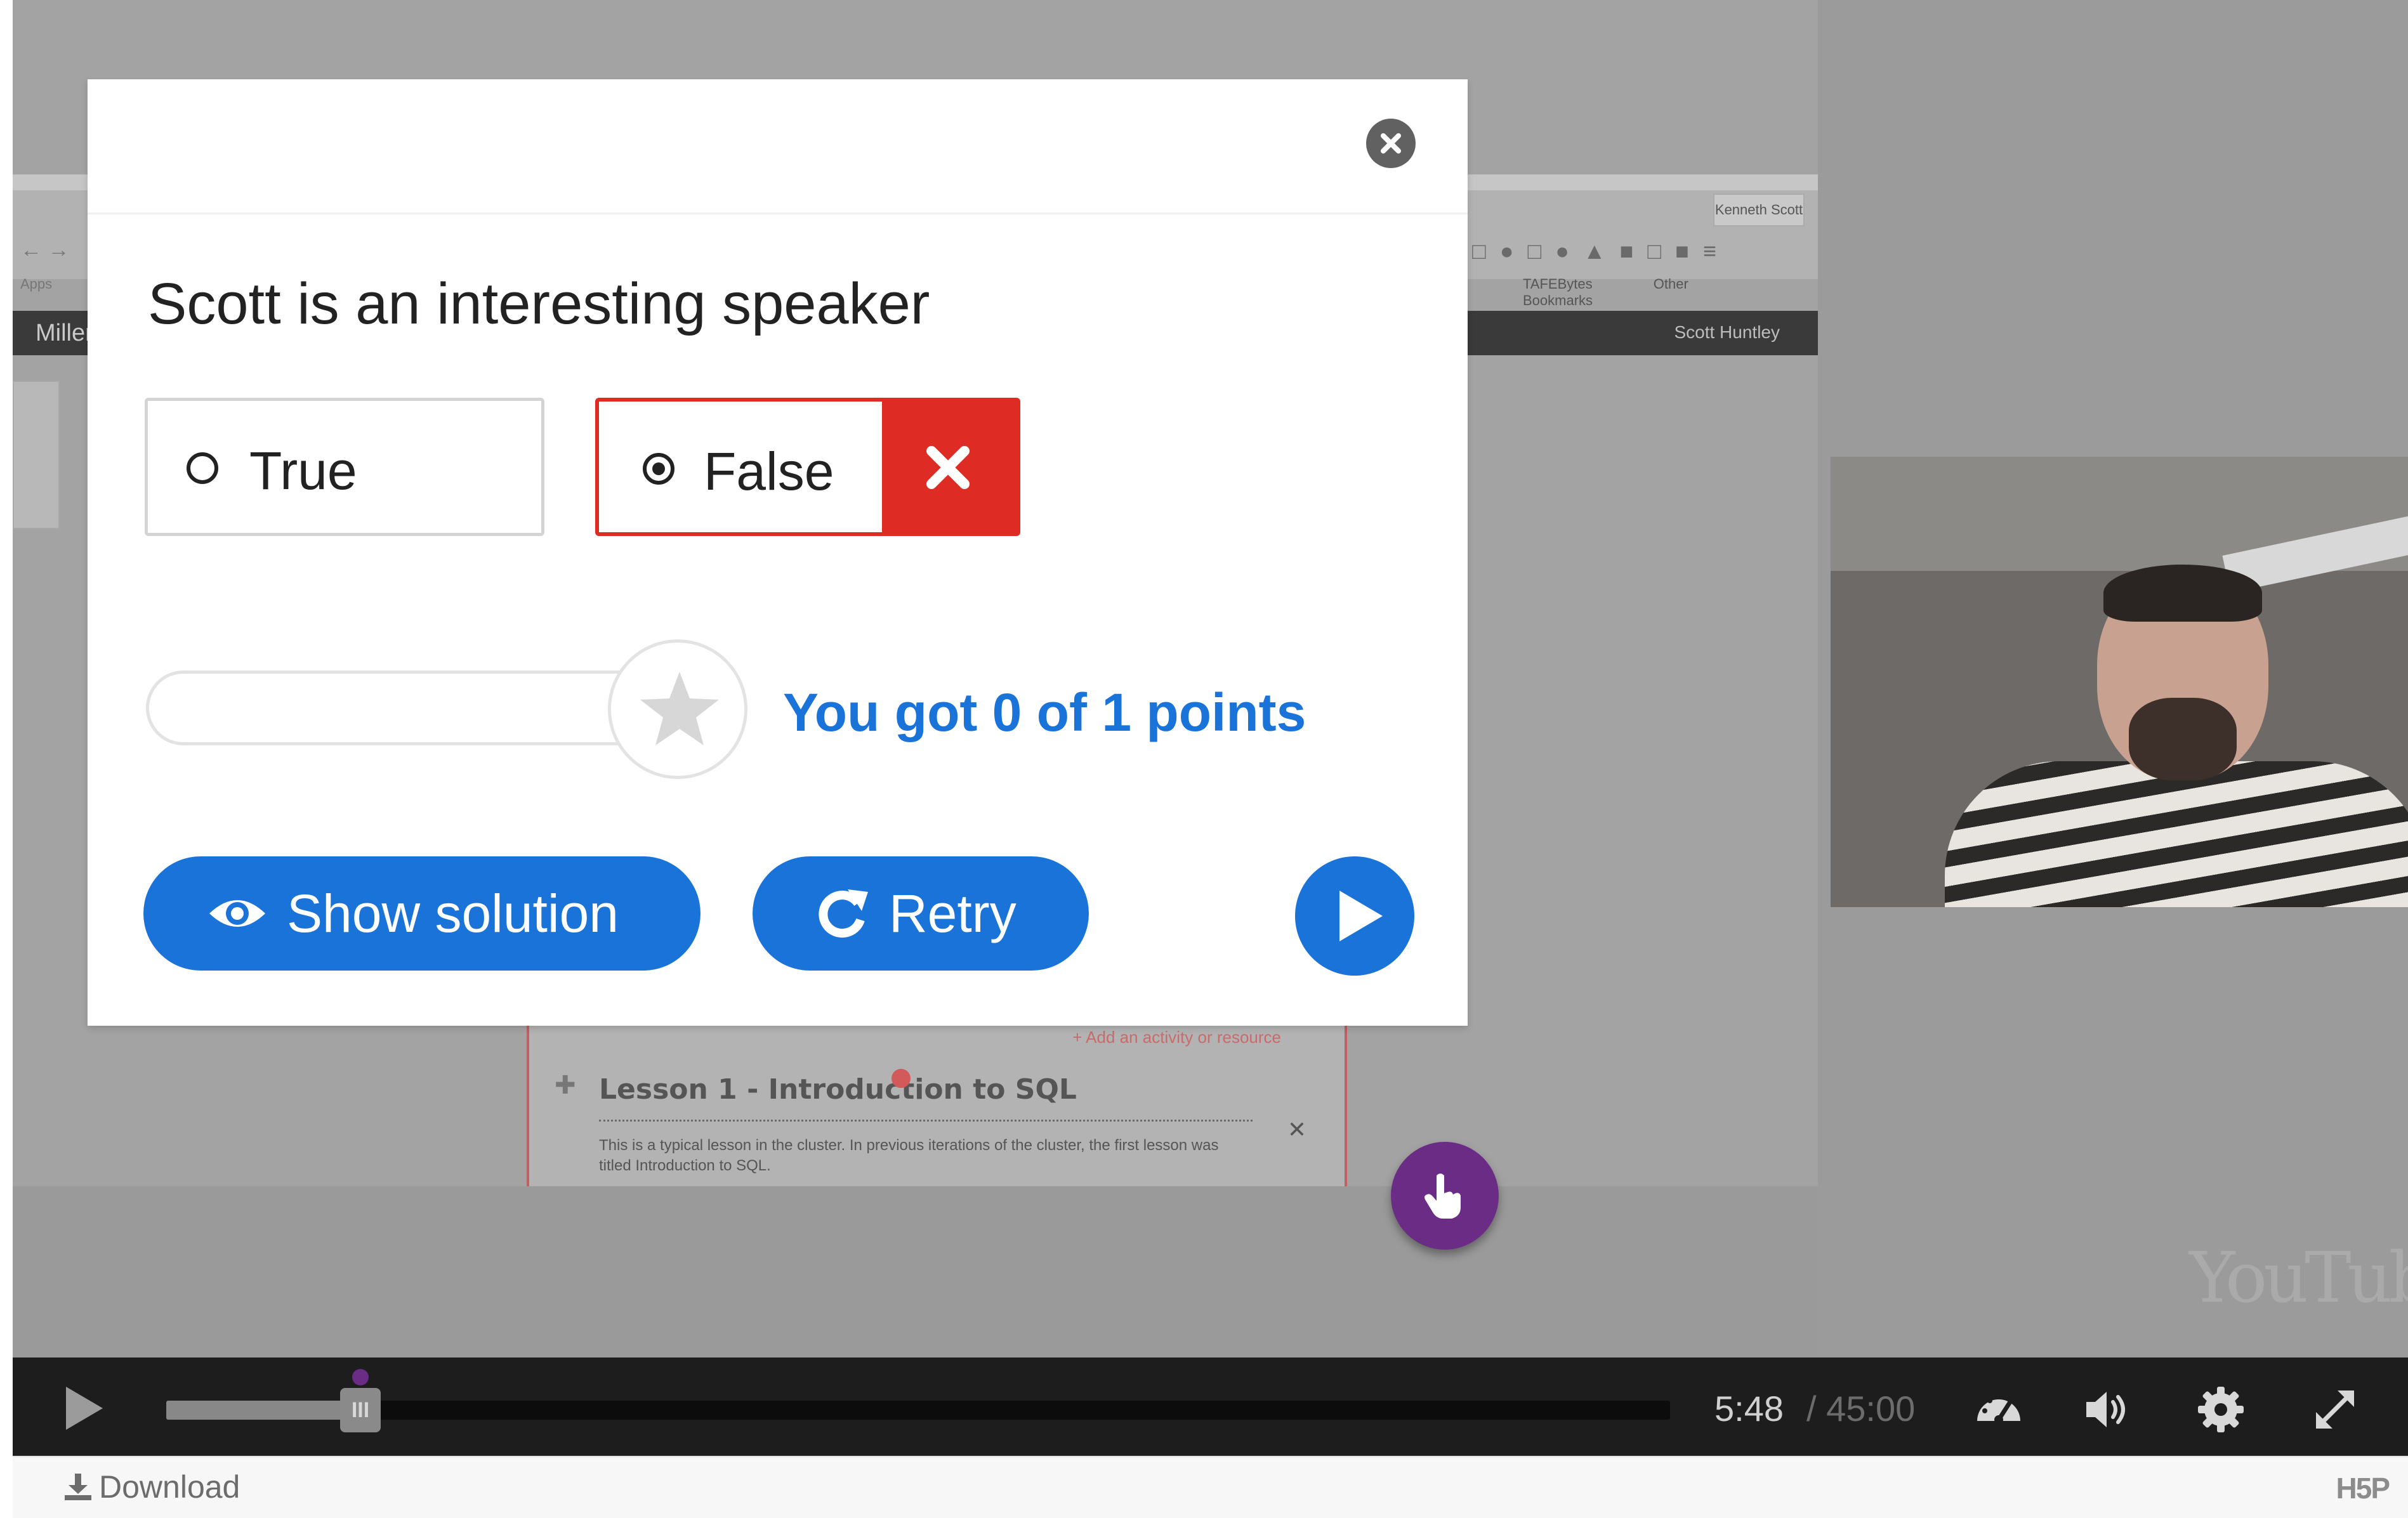  I want to click on close-button, so click(1391, 144).